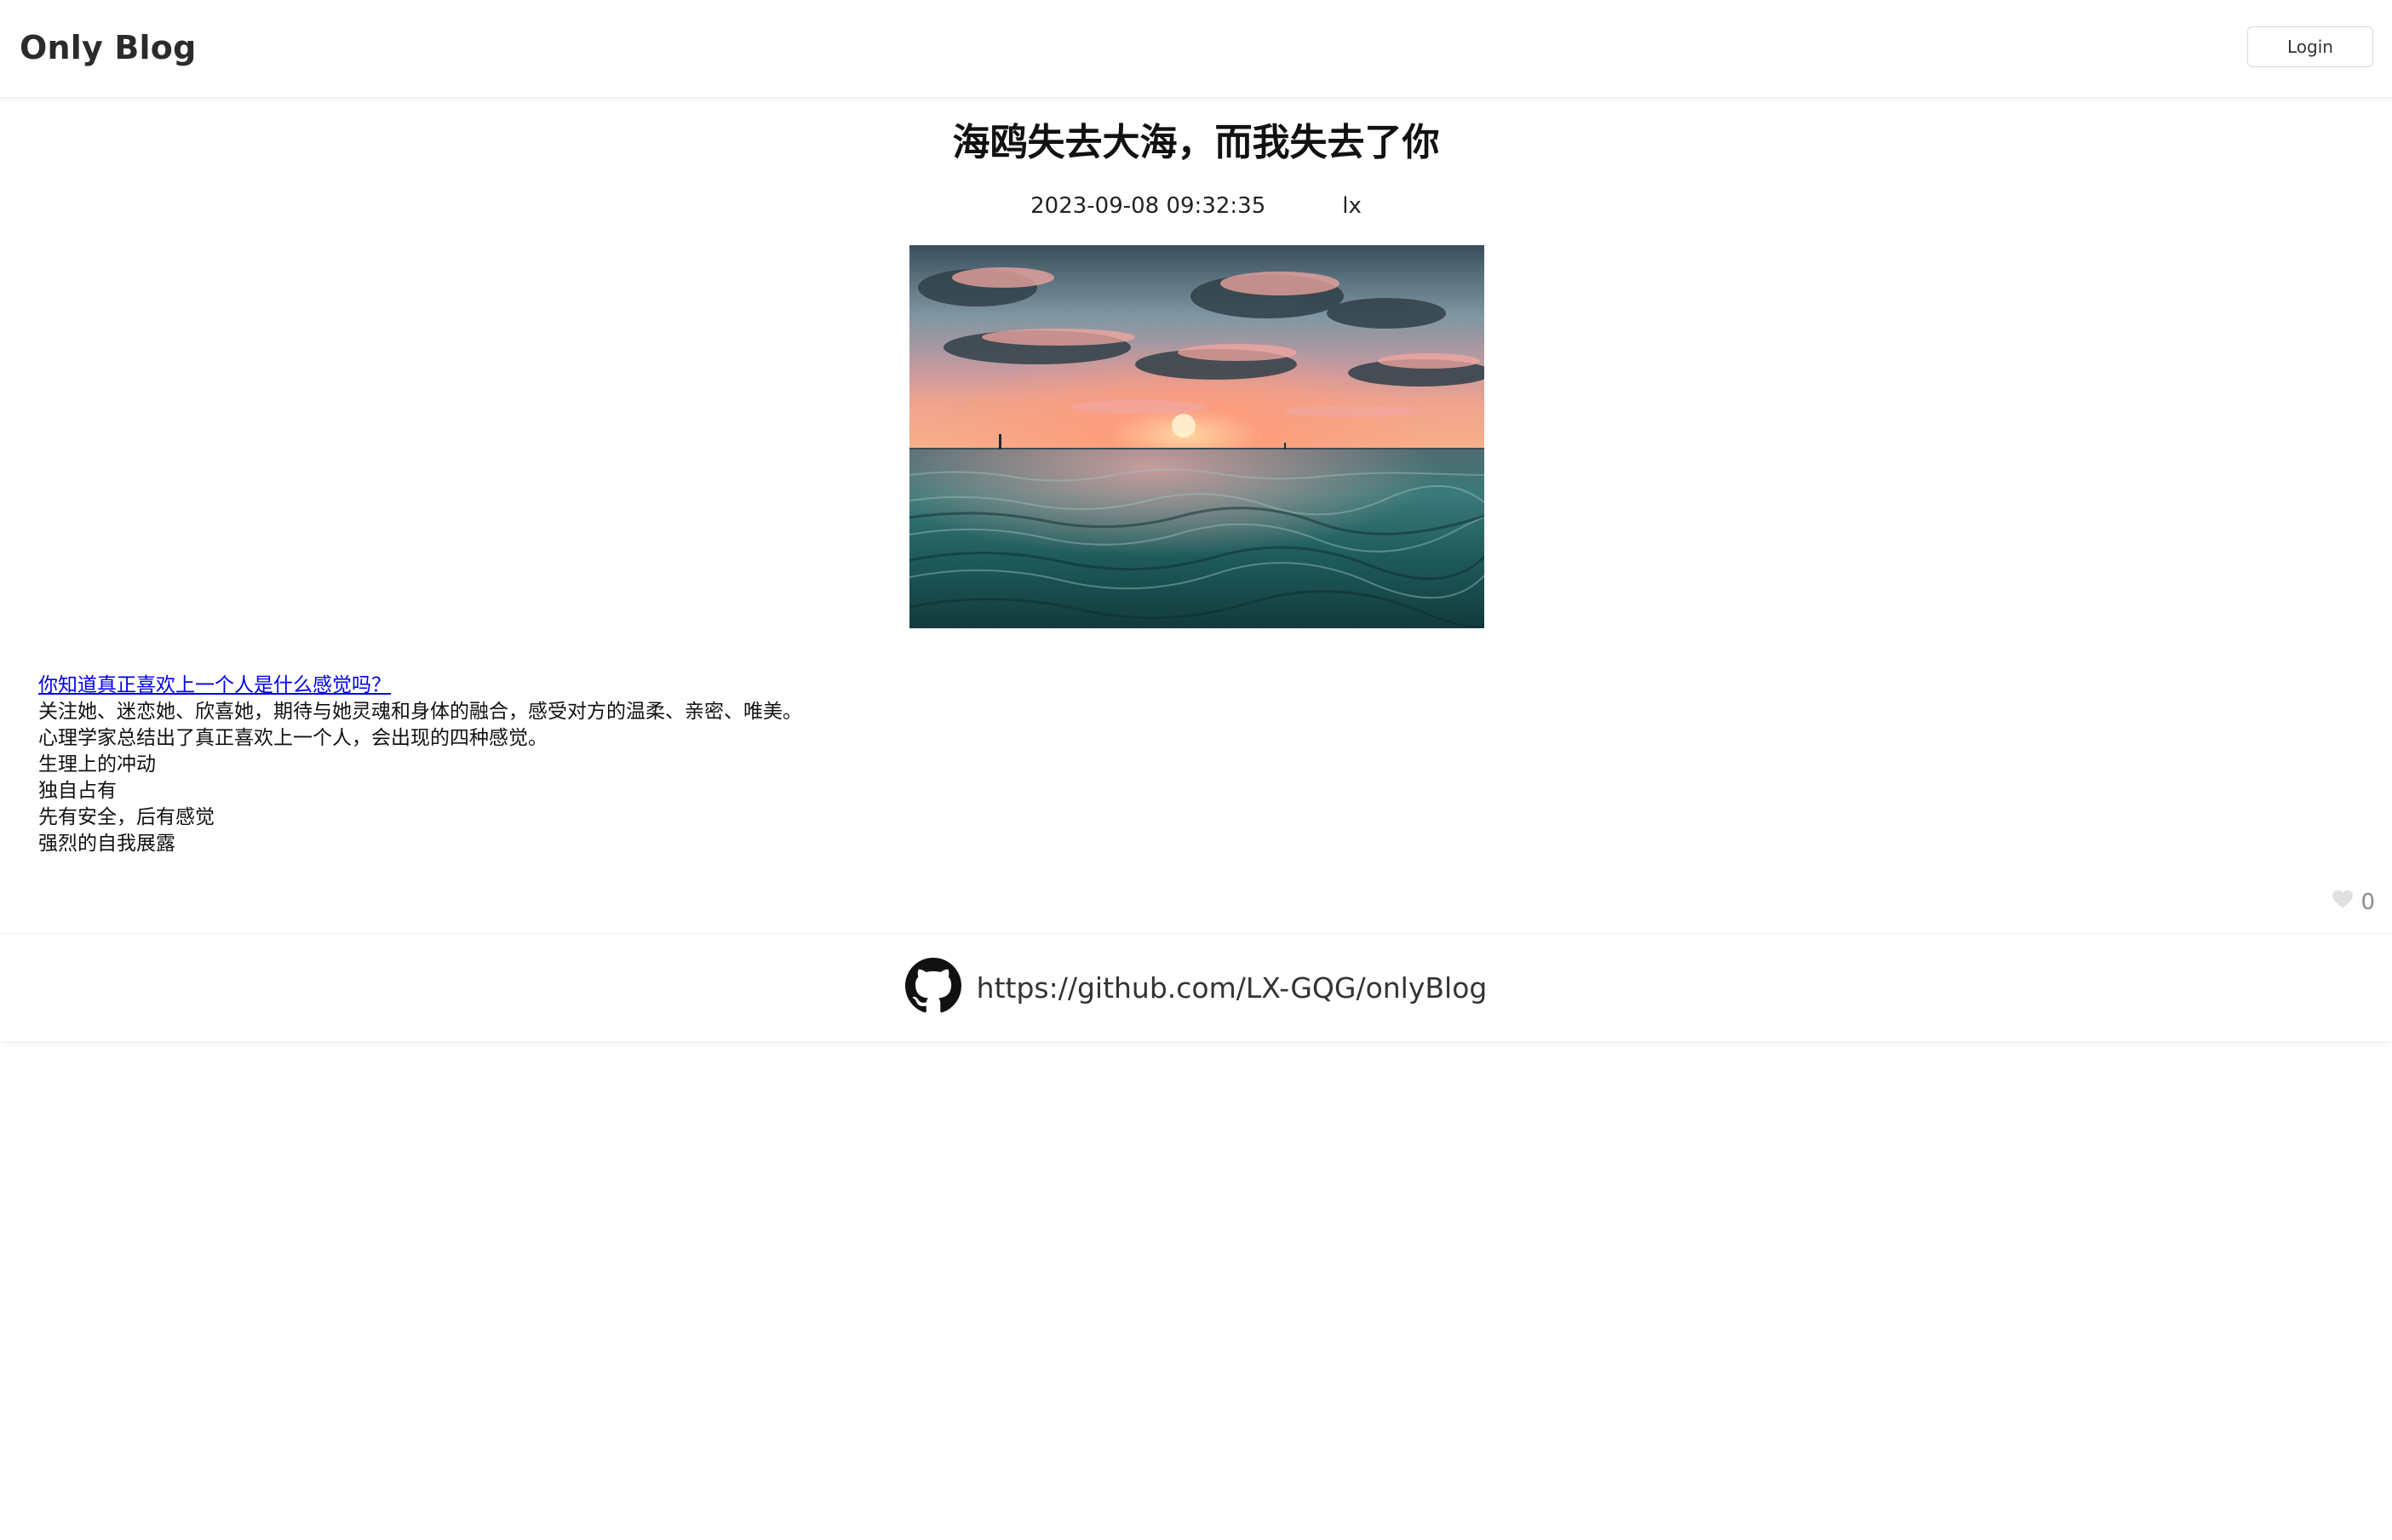 The image size is (2392, 1540). I want to click on heart-icon, so click(2346, 902).